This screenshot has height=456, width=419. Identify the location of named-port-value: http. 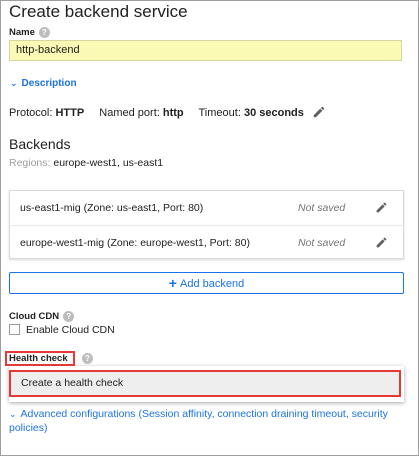
(173, 113).